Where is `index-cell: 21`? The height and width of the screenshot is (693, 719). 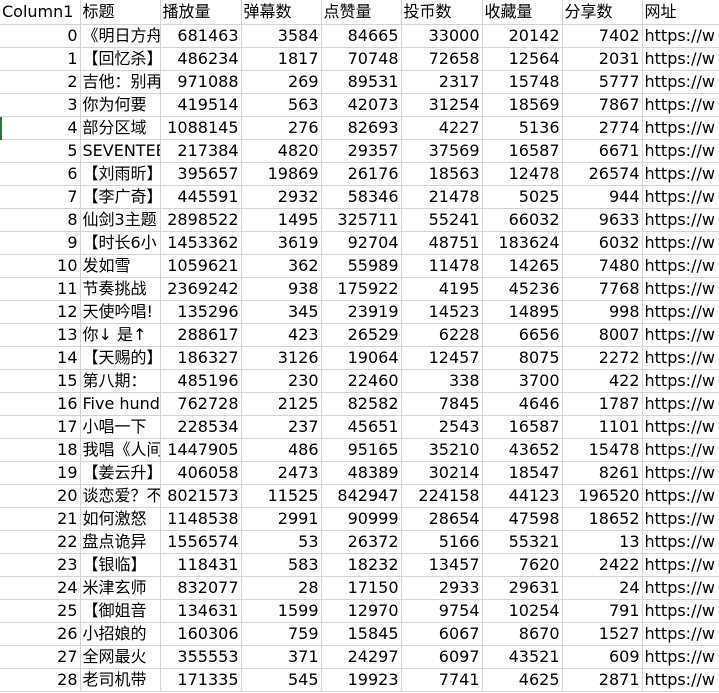 index-cell: 21 is located at coordinates (40, 519).